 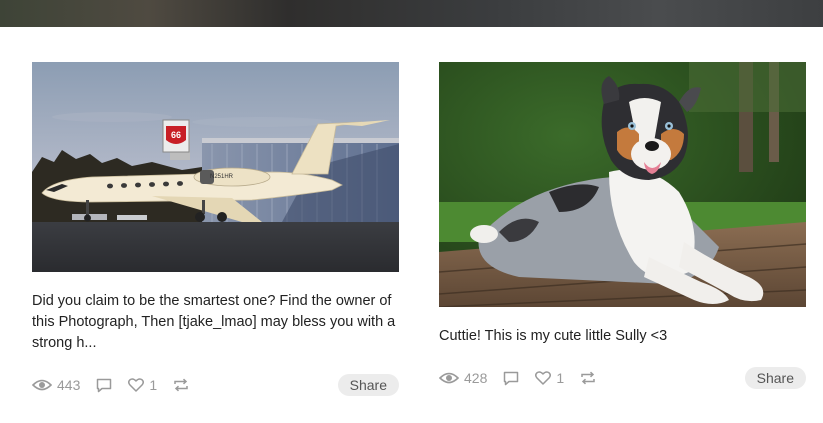 I want to click on photo-tail-text: N251HR, so click(x=222, y=177).